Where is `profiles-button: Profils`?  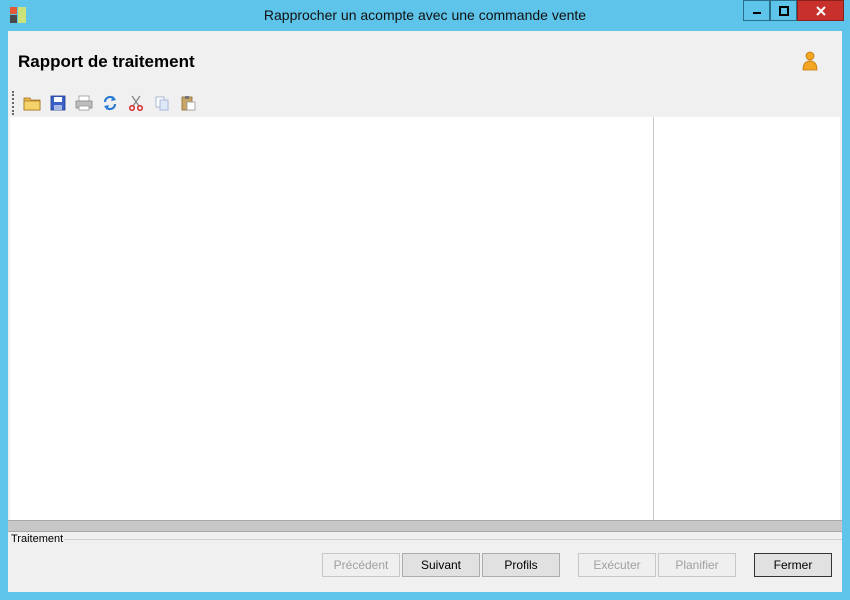
profiles-button: Profils is located at coordinates (521, 565).